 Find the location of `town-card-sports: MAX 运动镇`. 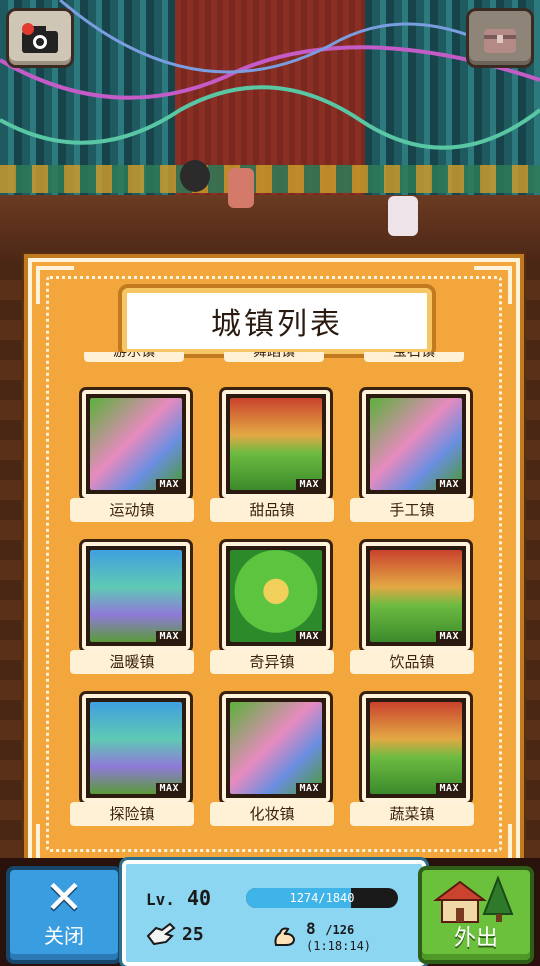

town-card-sports: MAX 运动镇 is located at coordinates (132, 460).